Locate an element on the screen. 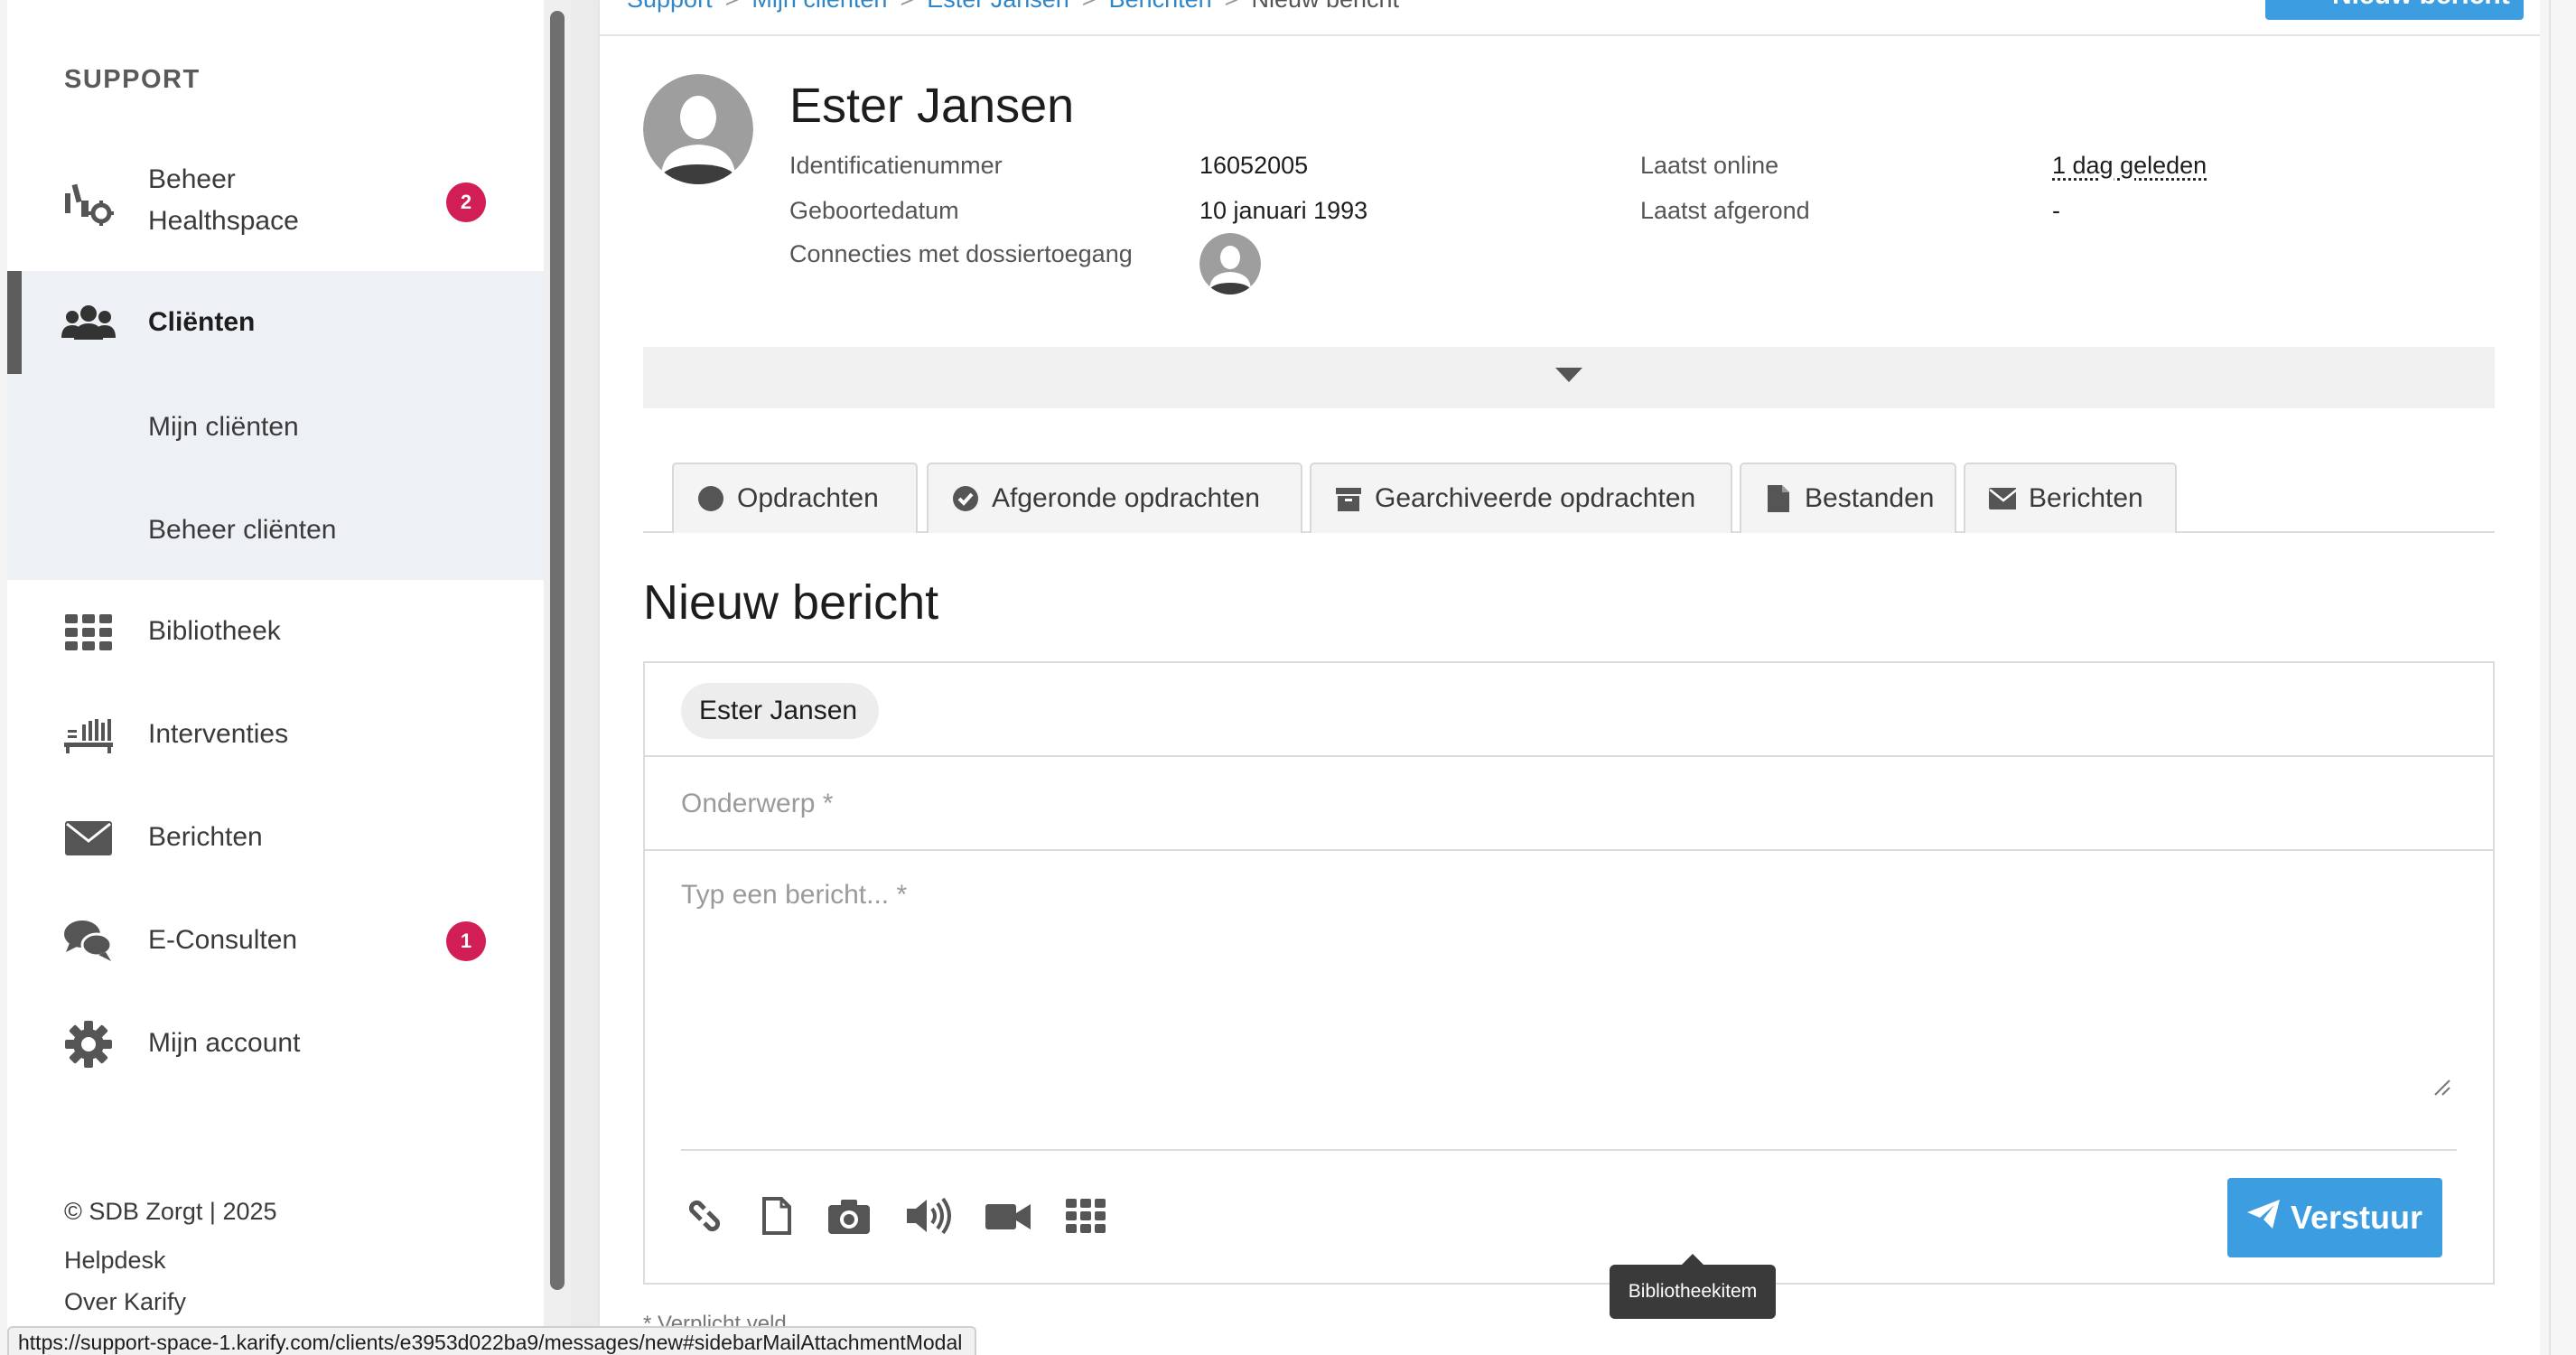  page-scroll-area is located at coordinates (2558, 678).